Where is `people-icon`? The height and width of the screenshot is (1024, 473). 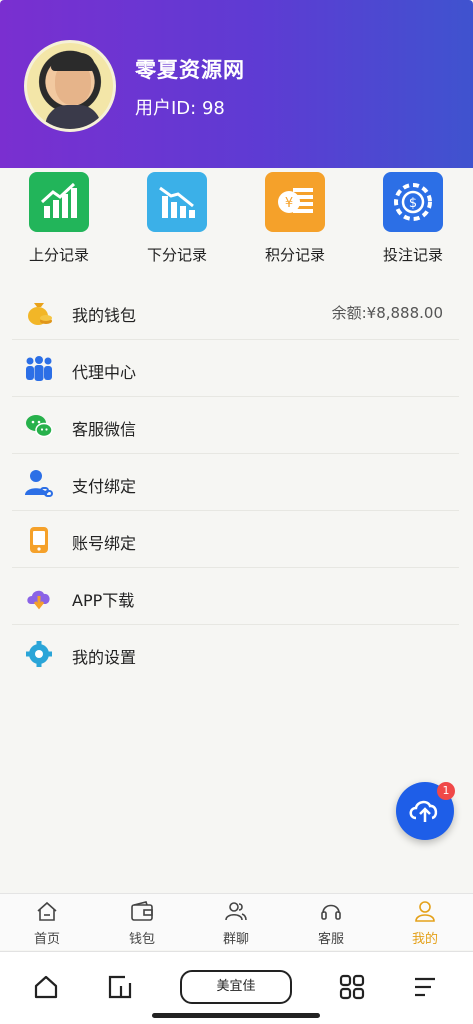 people-icon is located at coordinates (236, 911).